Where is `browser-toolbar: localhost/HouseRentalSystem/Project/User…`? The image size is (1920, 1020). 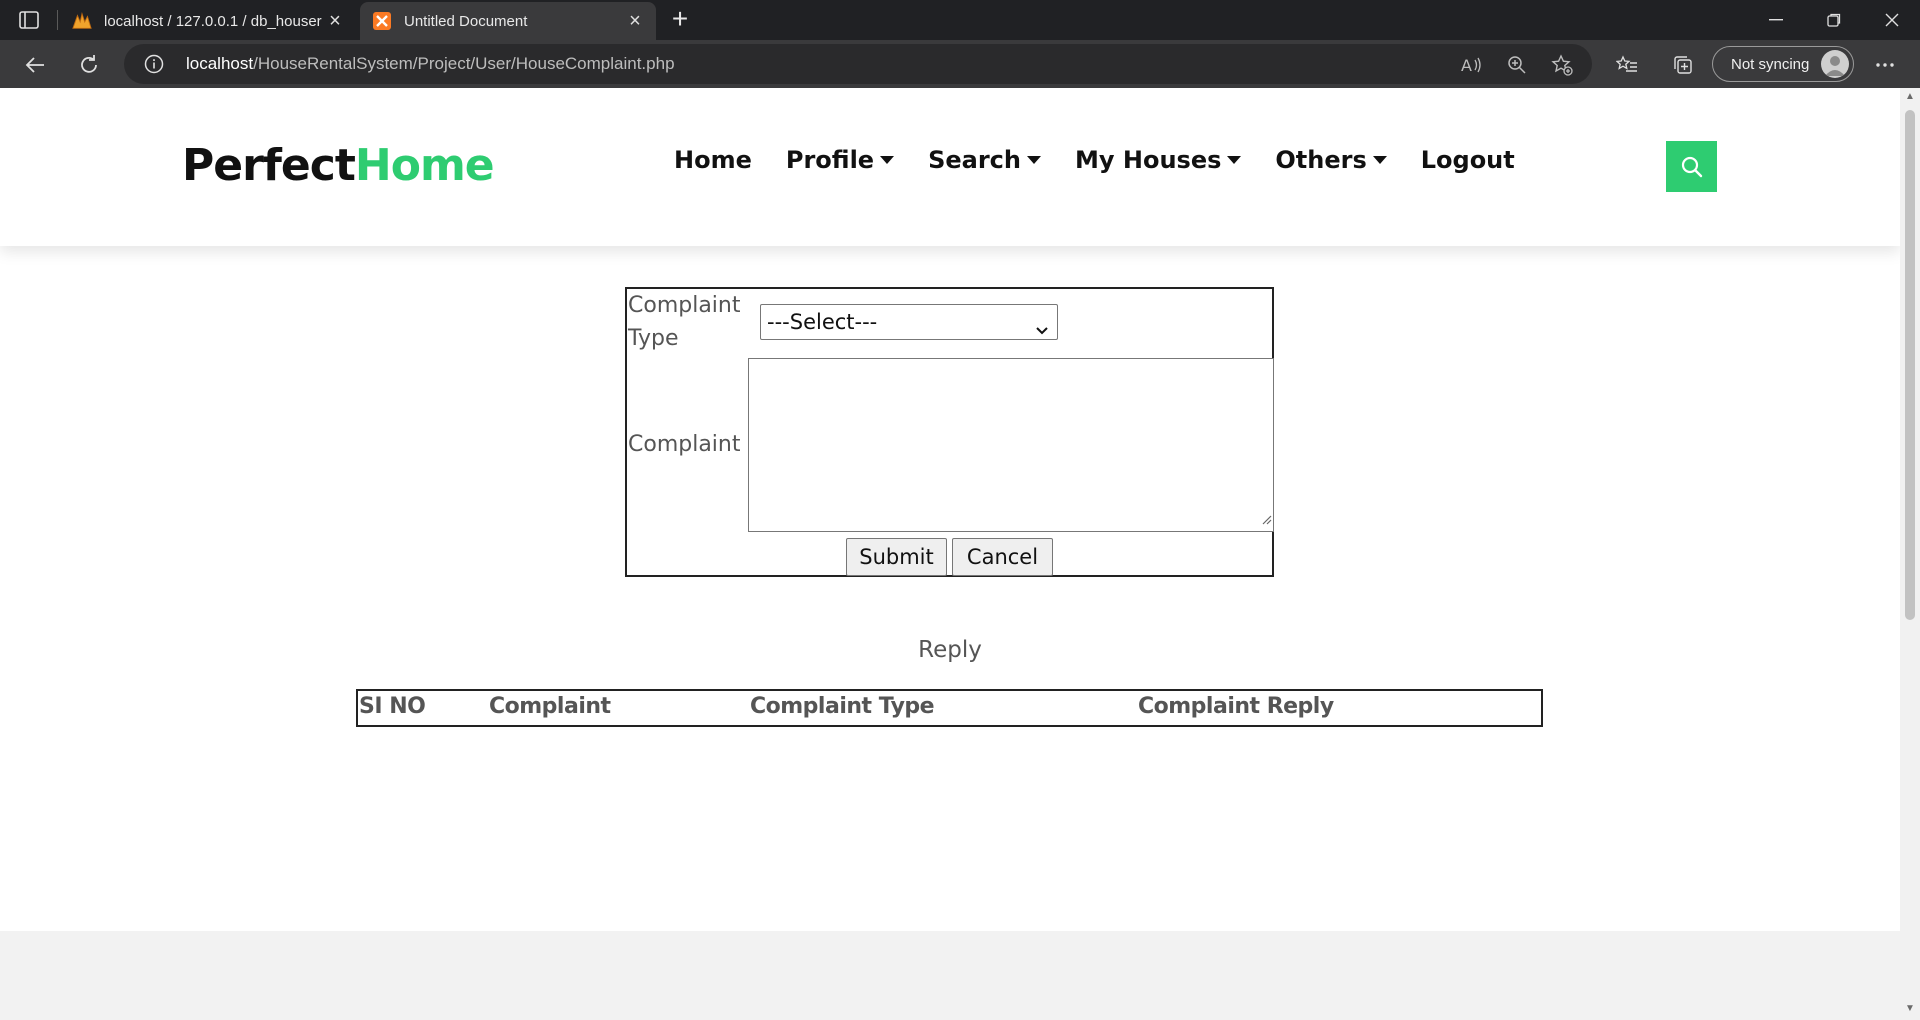
browser-toolbar: localhost/HouseRentalSystem/Project/User… is located at coordinates (960, 64).